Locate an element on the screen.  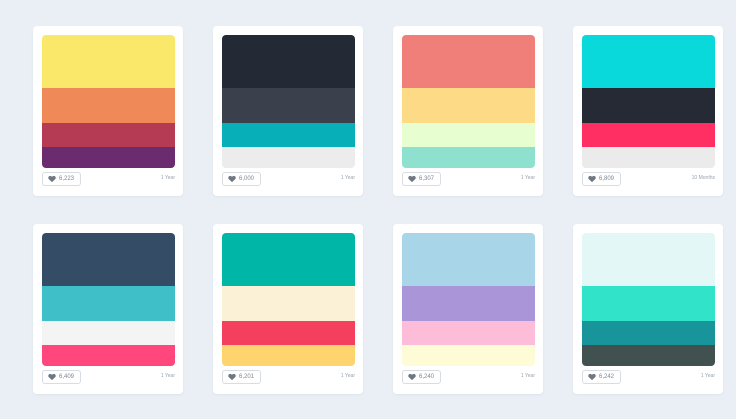
palette-card: 6,223 1 Year is located at coordinates (108, 111).